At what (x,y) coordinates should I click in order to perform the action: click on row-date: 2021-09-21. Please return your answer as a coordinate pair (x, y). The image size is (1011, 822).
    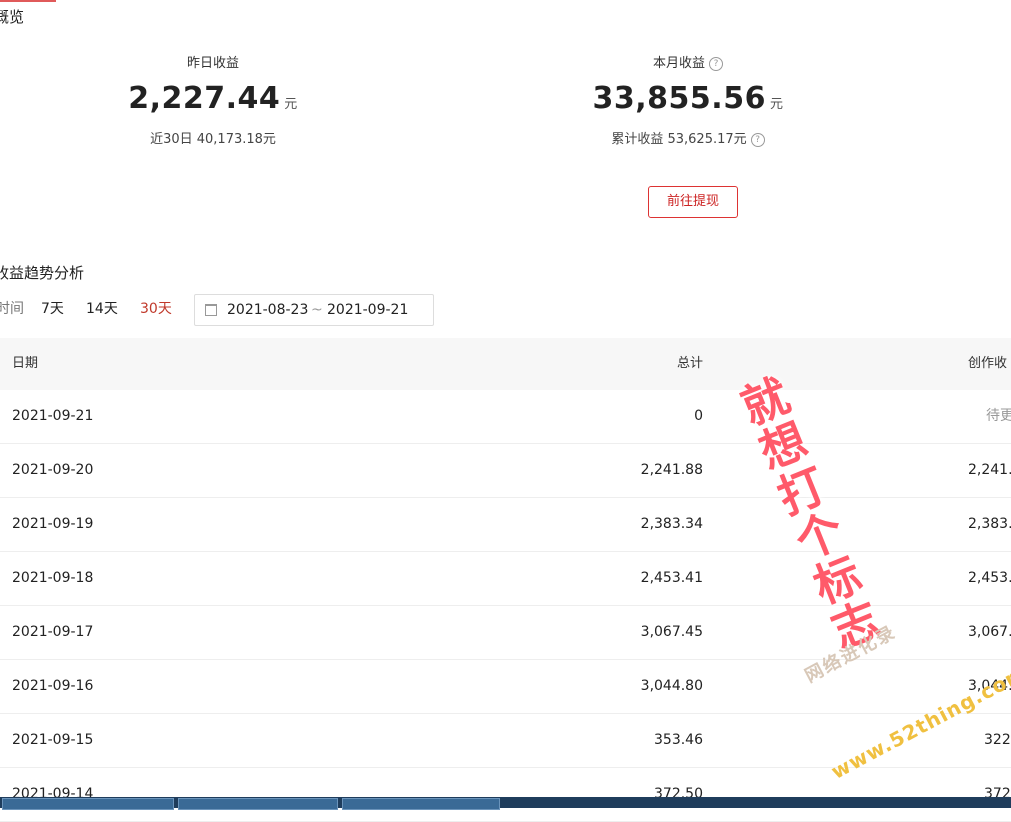
    Looking at the image, I should click on (53, 416).